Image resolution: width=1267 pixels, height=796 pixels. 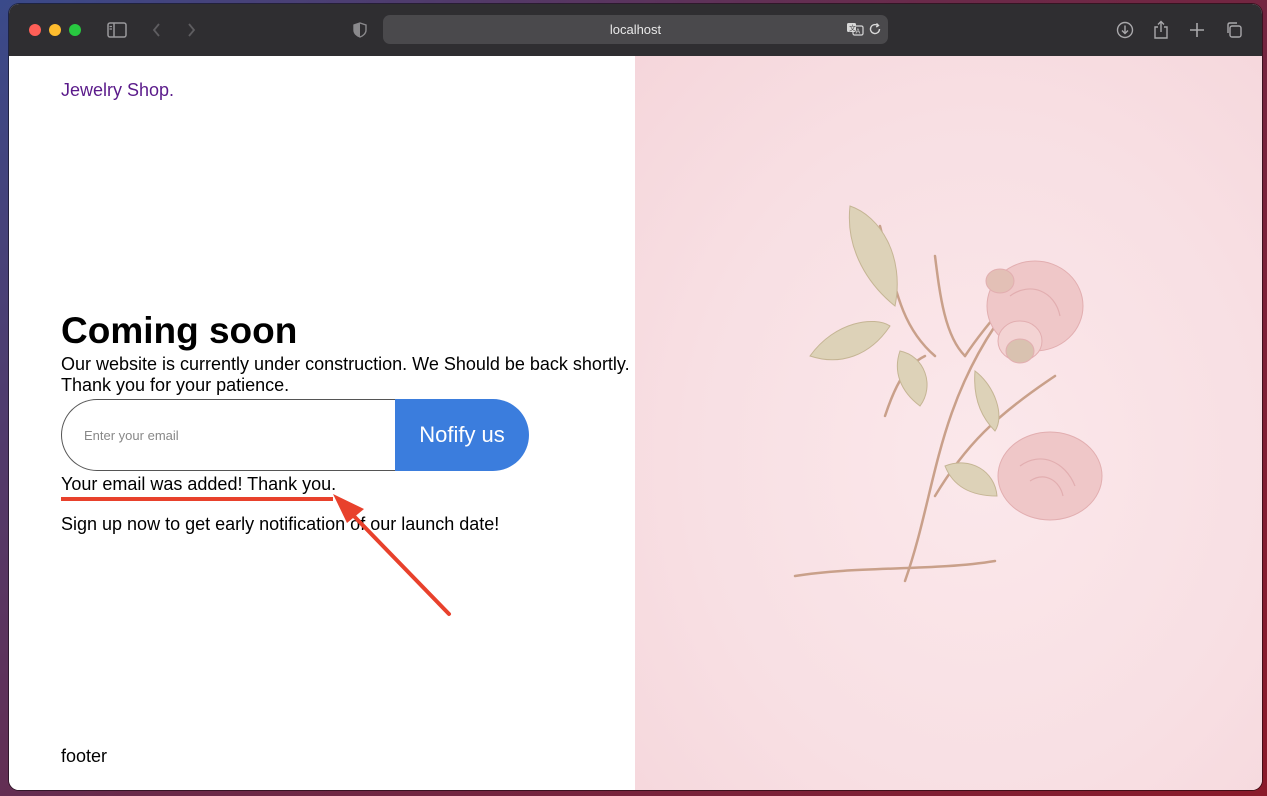 What do you see at coordinates (35, 30) in the screenshot?
I see `close-window-button` at bounding box center [35, 30].